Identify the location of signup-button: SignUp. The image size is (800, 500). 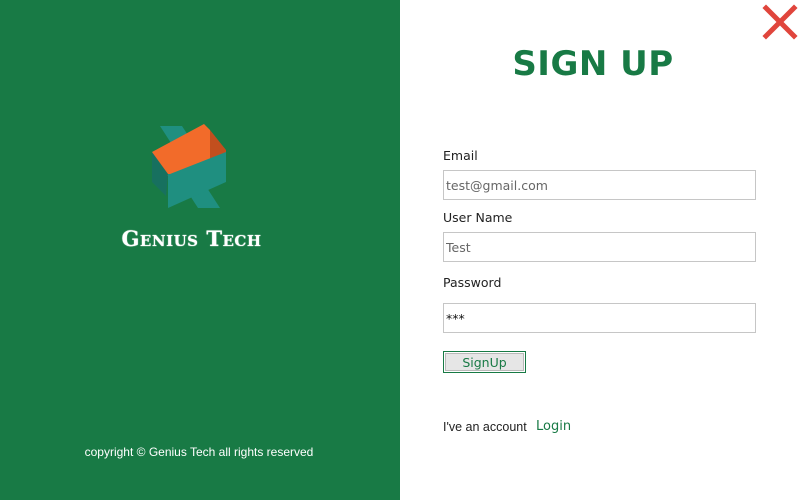
(484, 362).